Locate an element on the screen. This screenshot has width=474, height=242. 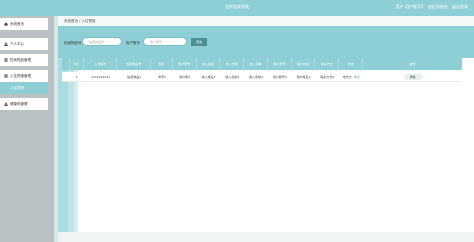
top-user-area: 用户 用户账号1 退出到前台 退出登录 is located at coordinates (430, 7).